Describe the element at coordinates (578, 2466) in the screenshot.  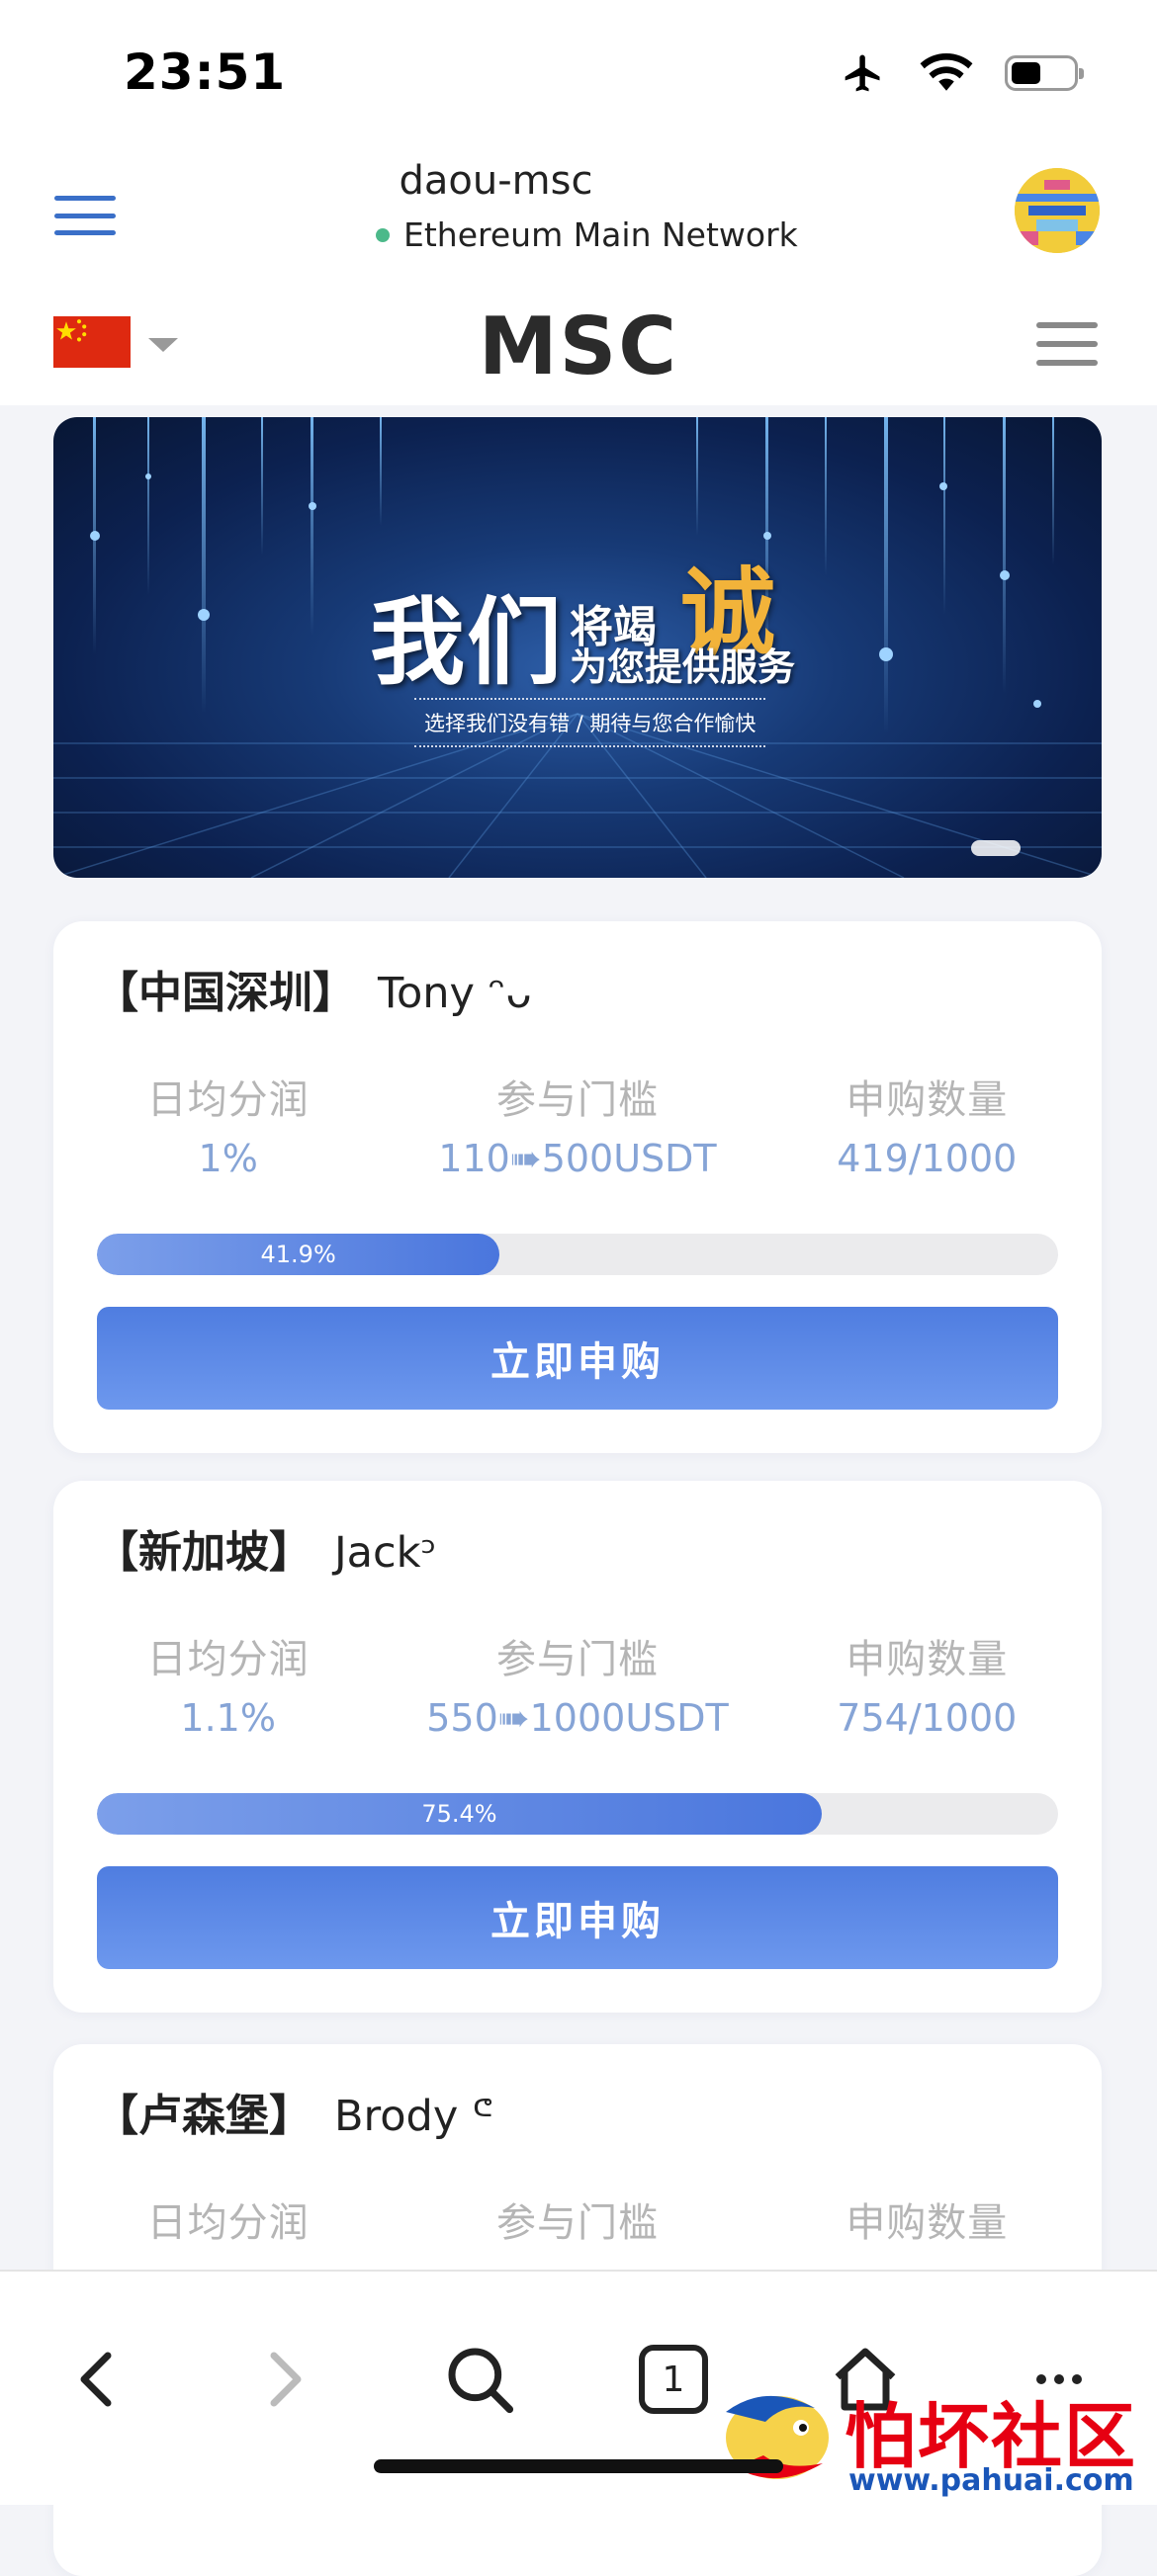
I see `home-indicator` at that location.